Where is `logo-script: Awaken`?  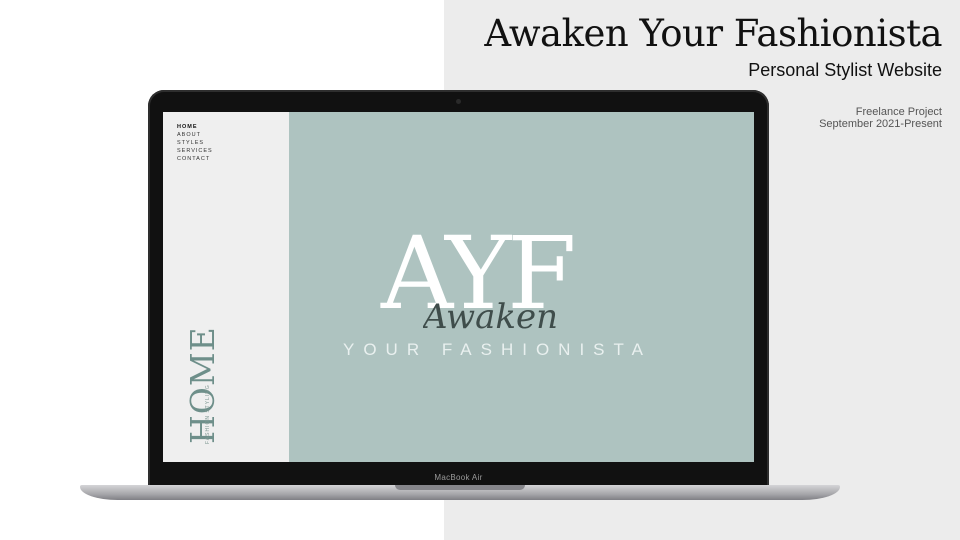 logo-script: Awaken is located at coordinates (490, 317).